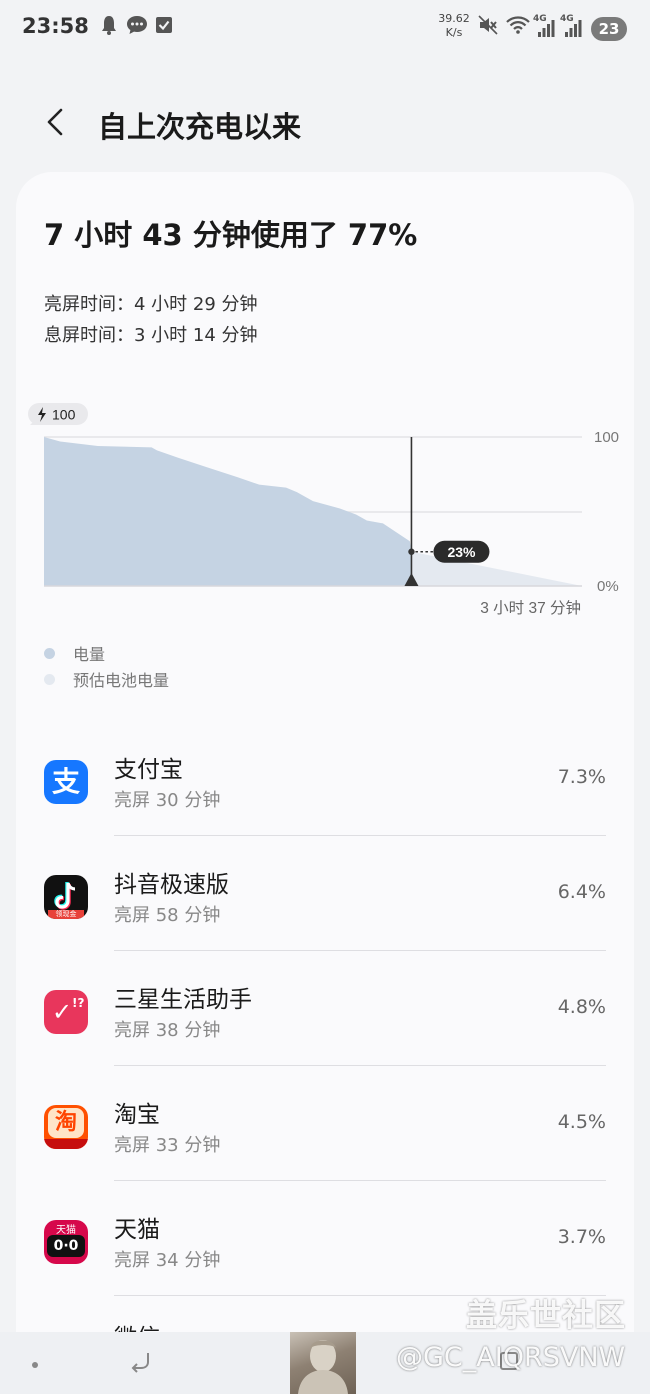 The width and height of the screenshot is (650, 1394). Describe the element at coordinates (66, 897) in the screenshot. I see `douyin-lite-icon: 领现金` at that location.